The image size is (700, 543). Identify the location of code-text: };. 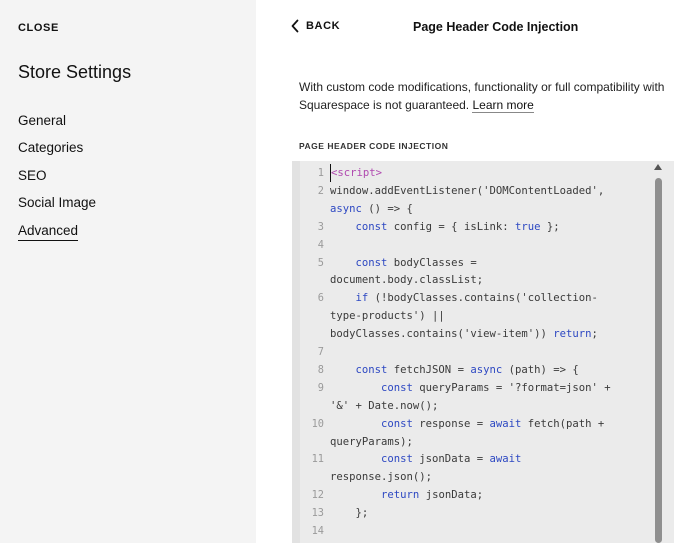
(349, 513).